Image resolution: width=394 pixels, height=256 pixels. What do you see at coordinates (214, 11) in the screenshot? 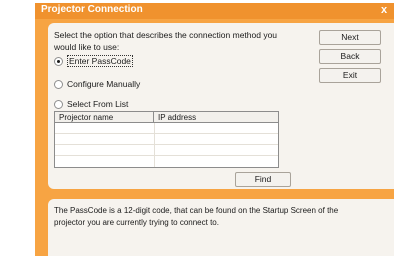
I see `title-bar: Projector Connection x` at bounding box center [214, 11].